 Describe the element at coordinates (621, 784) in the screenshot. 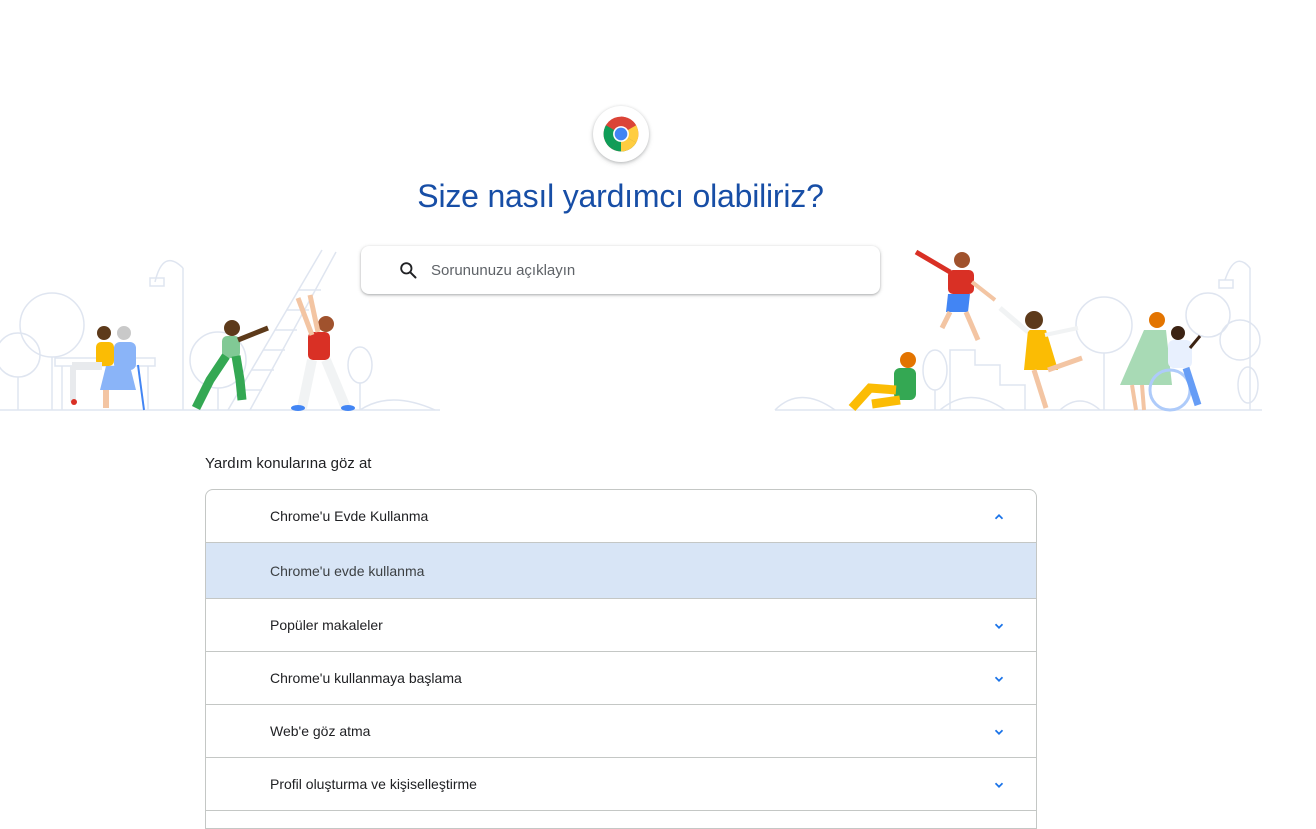

I see `topic-profiles: Profil oluşturma ve kişiselleştirme` at that location.